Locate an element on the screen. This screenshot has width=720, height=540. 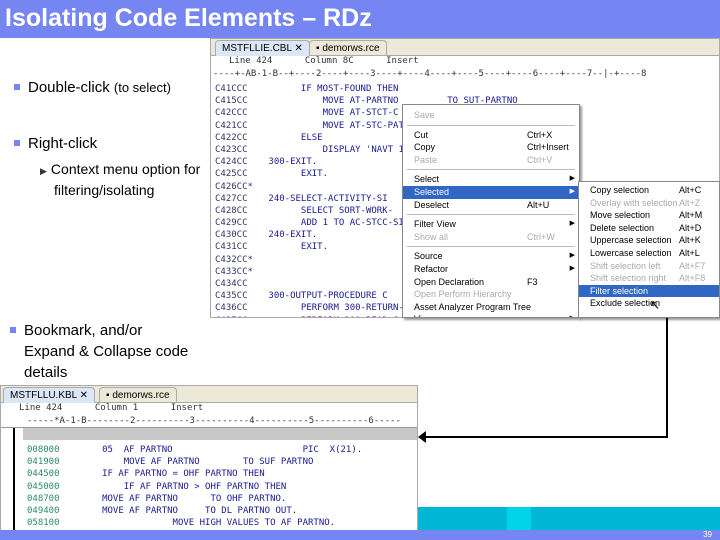
code-text: 240-EXIT. is located at coordinates (290, 235).